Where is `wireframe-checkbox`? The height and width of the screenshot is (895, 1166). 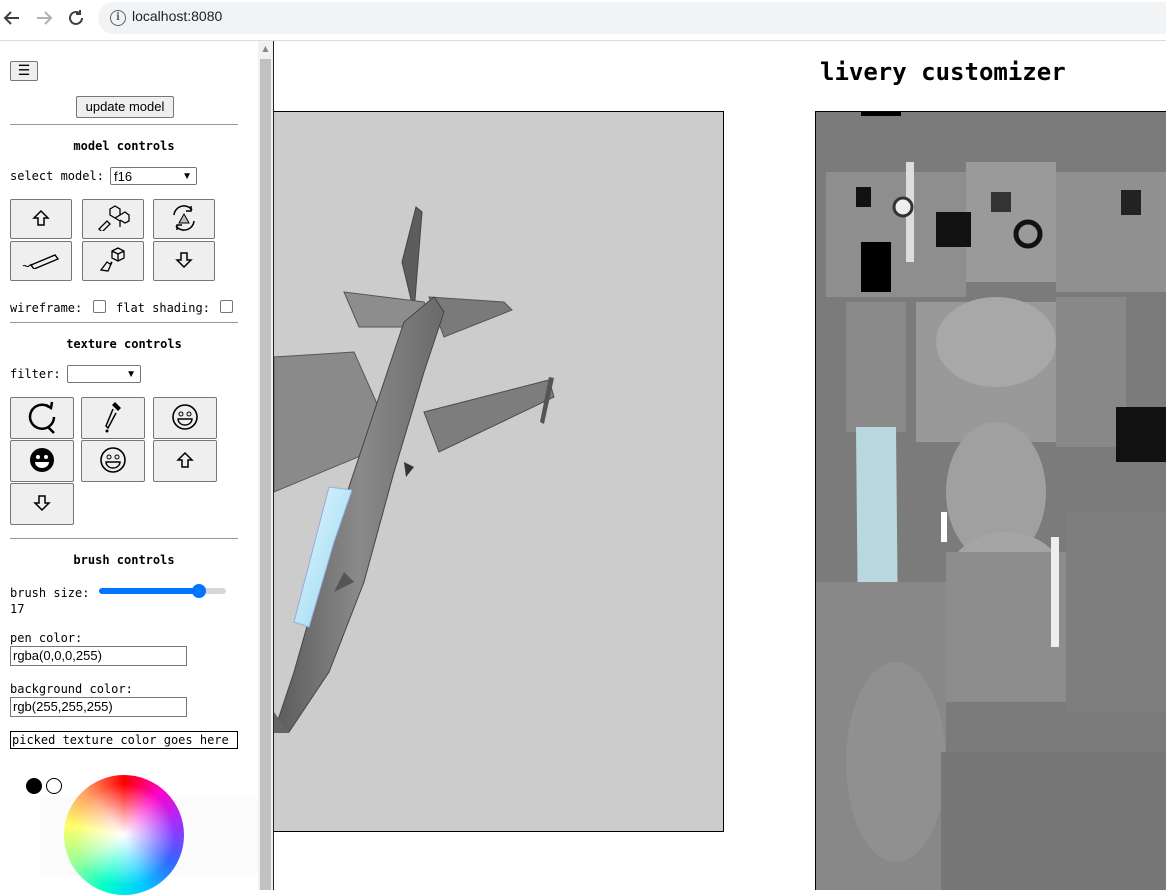 wireframe-checkbox is located at coordinates (99, 306).